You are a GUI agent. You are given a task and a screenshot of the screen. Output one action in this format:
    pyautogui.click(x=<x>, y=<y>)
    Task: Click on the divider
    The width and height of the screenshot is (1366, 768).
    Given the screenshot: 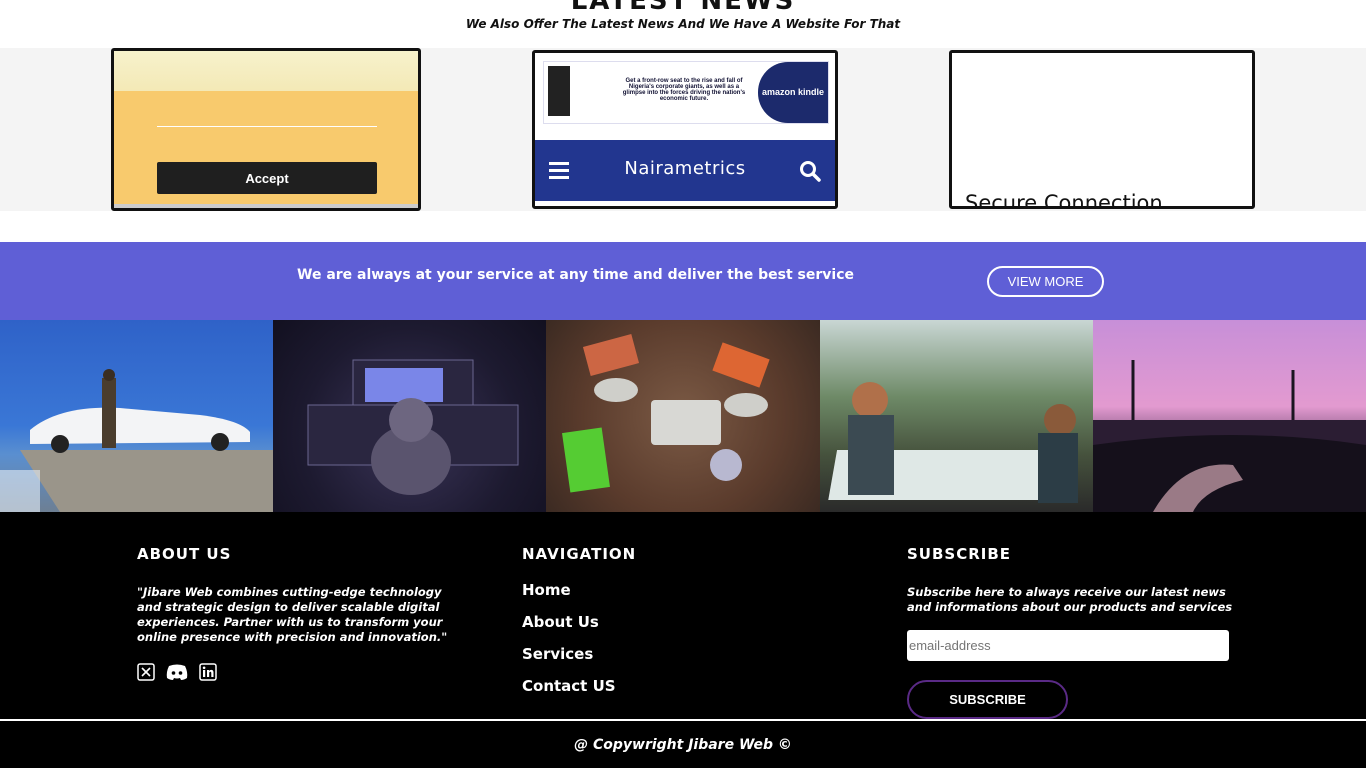 What is the action you would take?
    pyautogui.click(x=267, y=126)
    